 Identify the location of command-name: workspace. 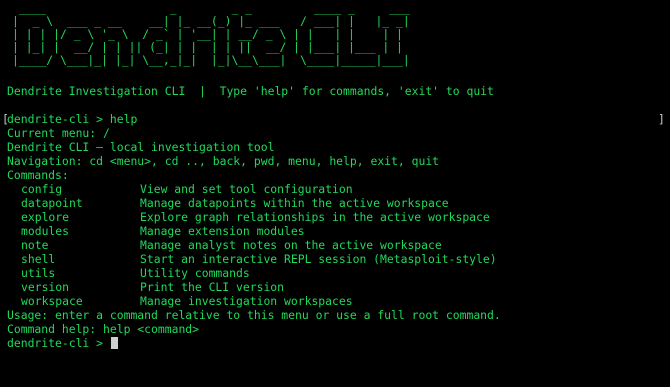
(52, 301).